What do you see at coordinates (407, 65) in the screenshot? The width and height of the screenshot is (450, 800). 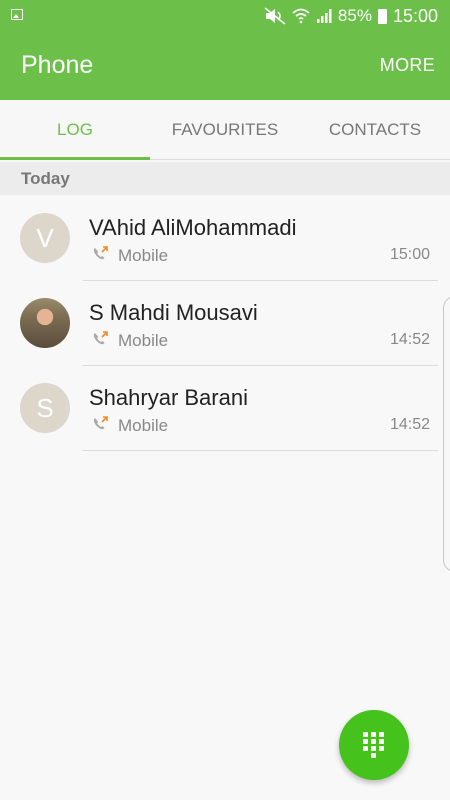 I see `more-button: MORE` at bounding box center [407, 65].